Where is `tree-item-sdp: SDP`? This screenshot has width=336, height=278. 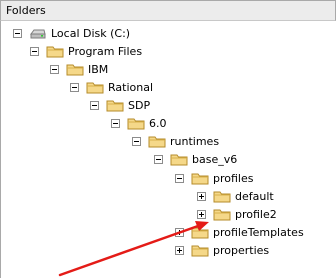
tree-item-sdp: SDP is located at coordinates (120, 105).